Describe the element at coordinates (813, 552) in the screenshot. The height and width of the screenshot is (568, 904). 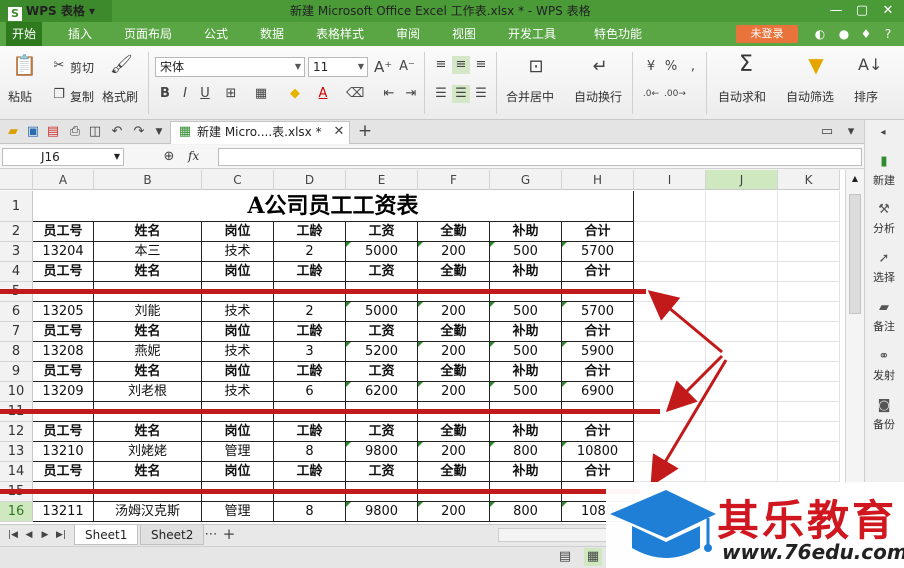
I see `watermark-url: www.76edu.com` at that location.